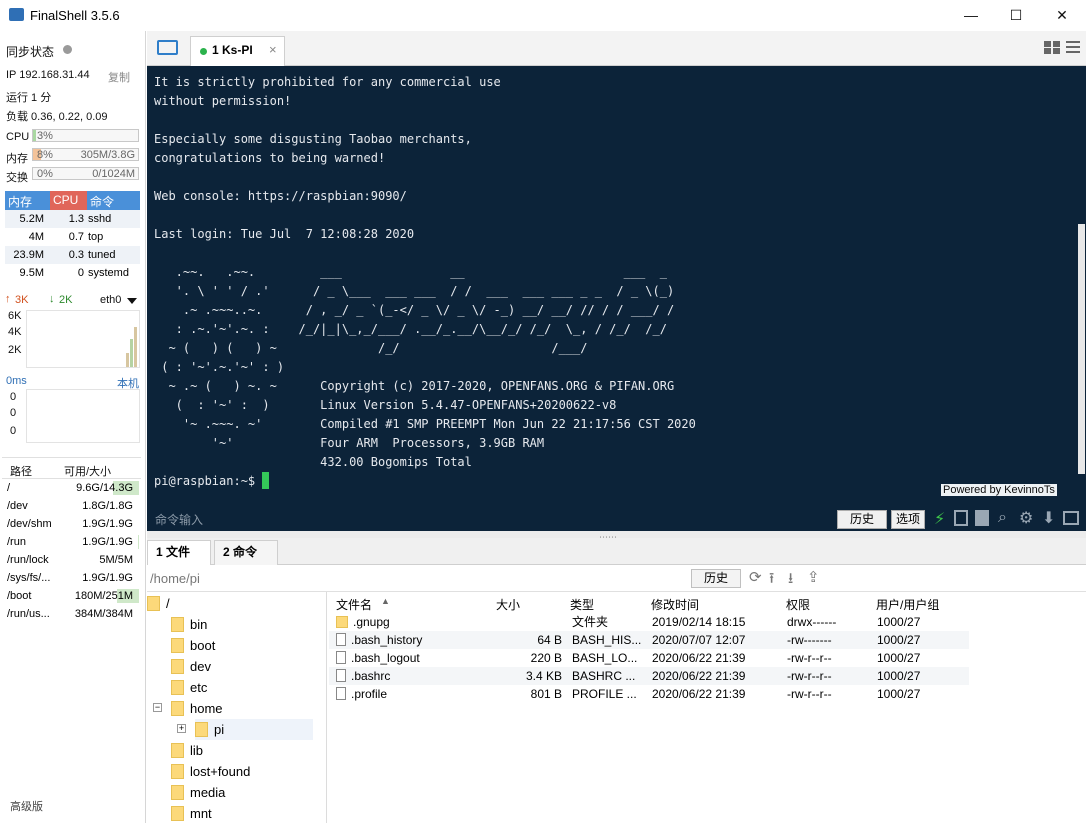 The height and width of the screenshot is (823, 1086). Describe the element at coordinates (546, 694) in the screenshot. I see `file-size: 801 B` at that location.